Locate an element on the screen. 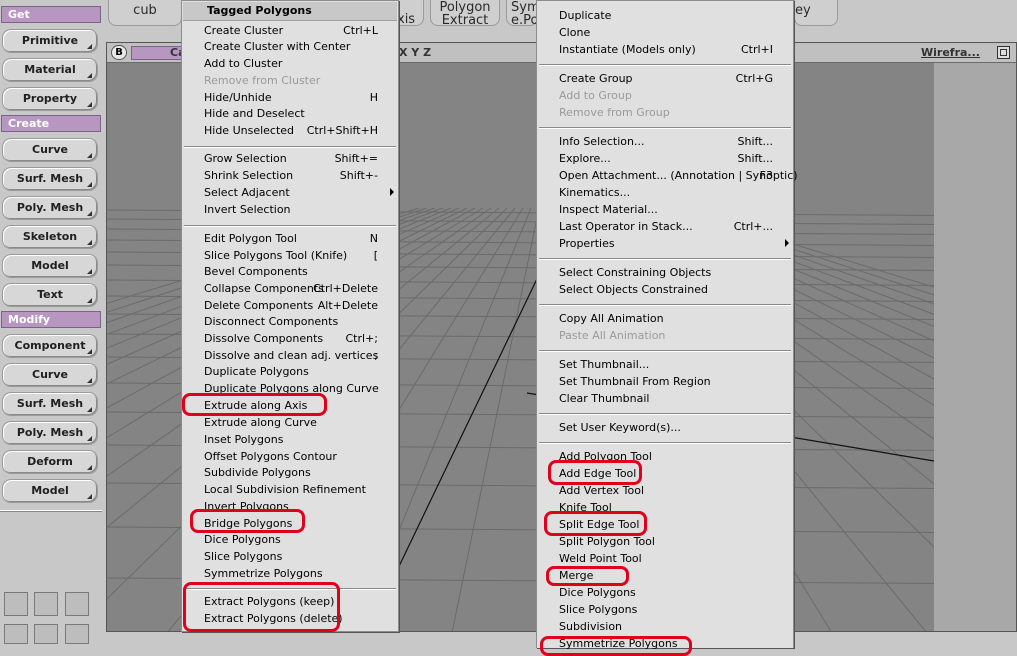  polygon-extract-button: Polygon Extract is located at coordinates (465, 13).